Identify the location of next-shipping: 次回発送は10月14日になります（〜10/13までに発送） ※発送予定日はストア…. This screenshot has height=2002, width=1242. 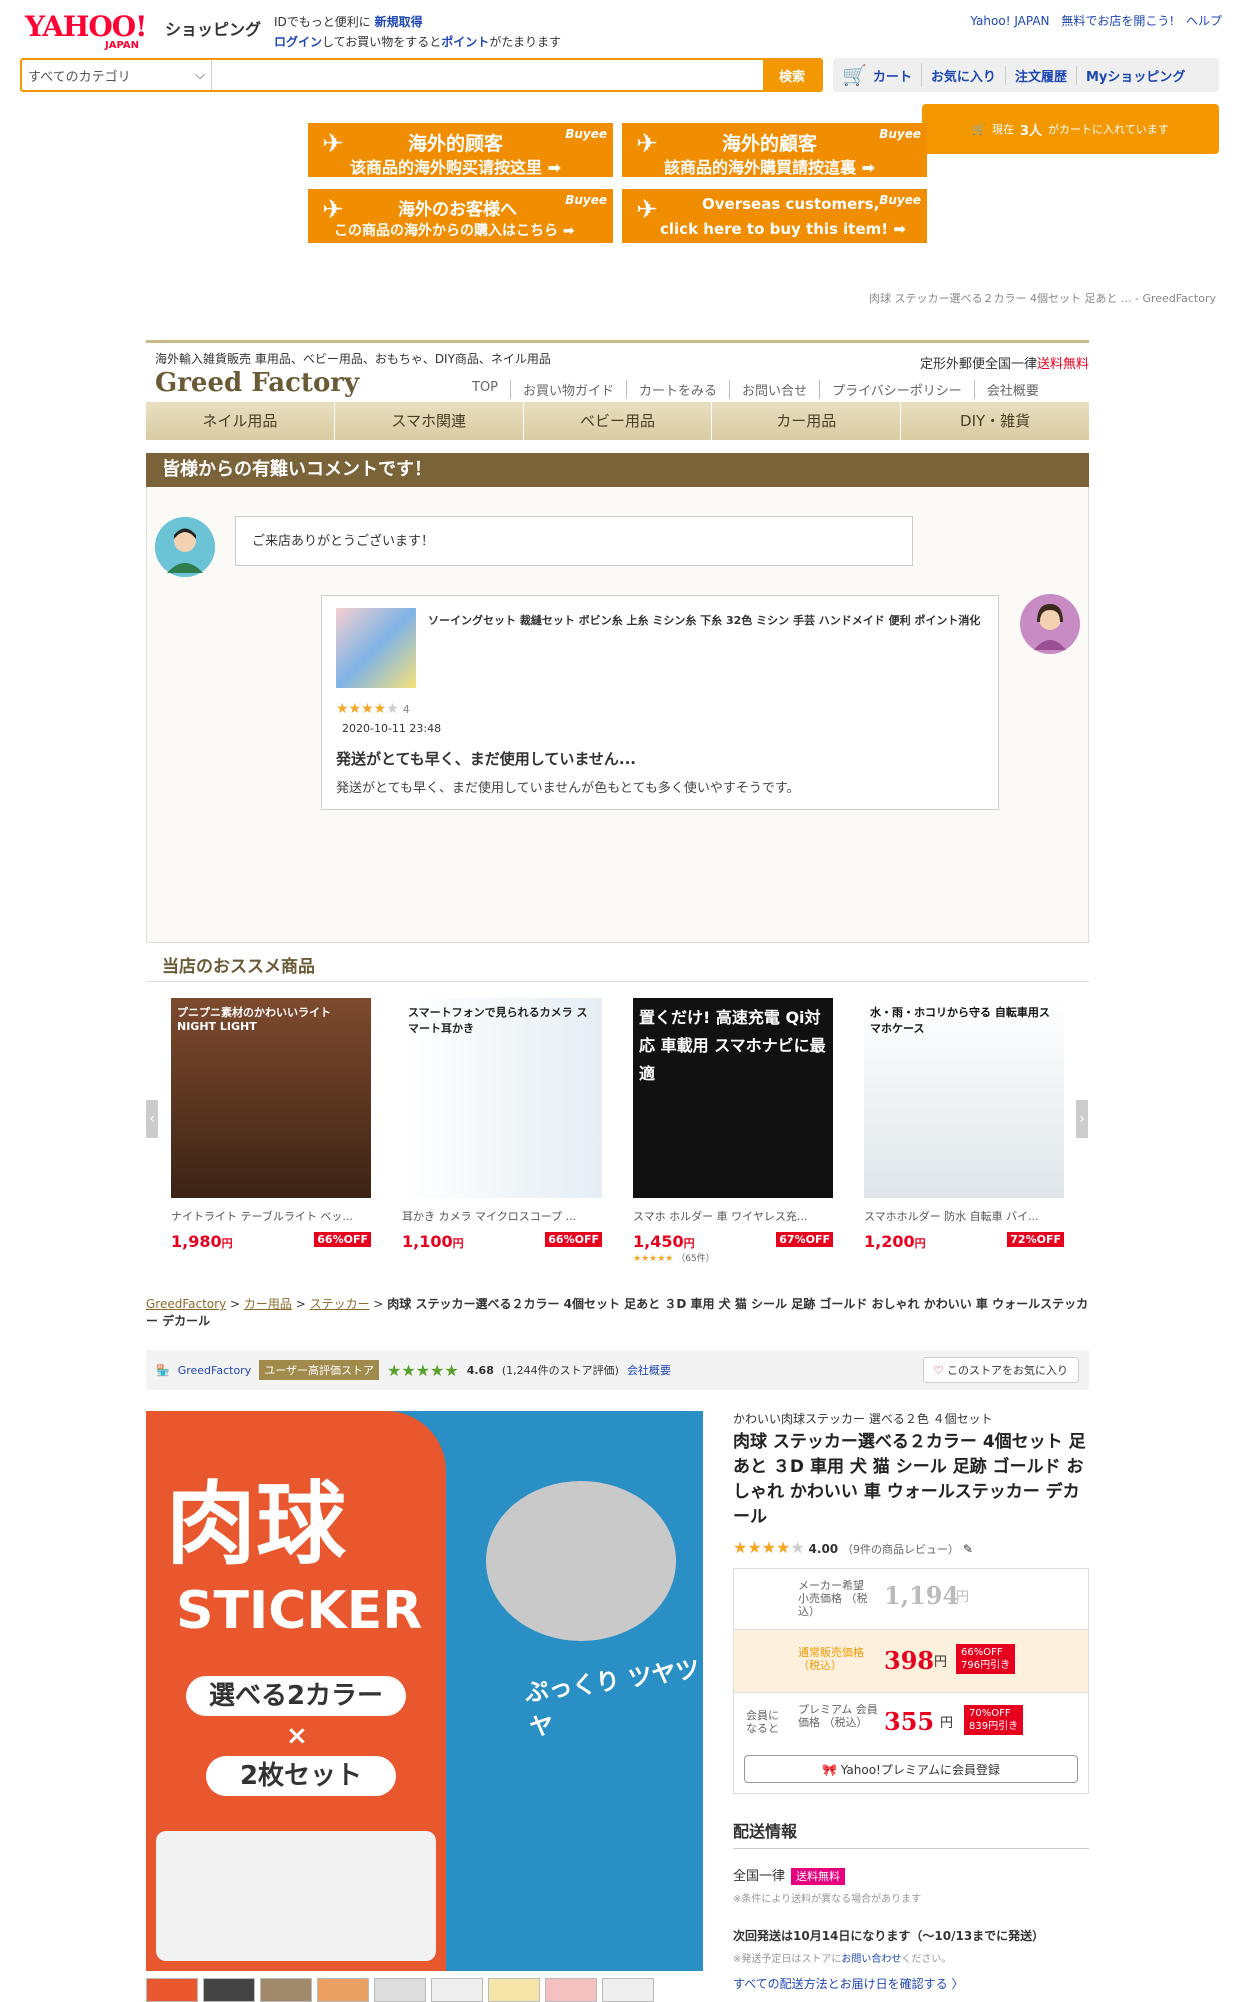
(889, 1947).